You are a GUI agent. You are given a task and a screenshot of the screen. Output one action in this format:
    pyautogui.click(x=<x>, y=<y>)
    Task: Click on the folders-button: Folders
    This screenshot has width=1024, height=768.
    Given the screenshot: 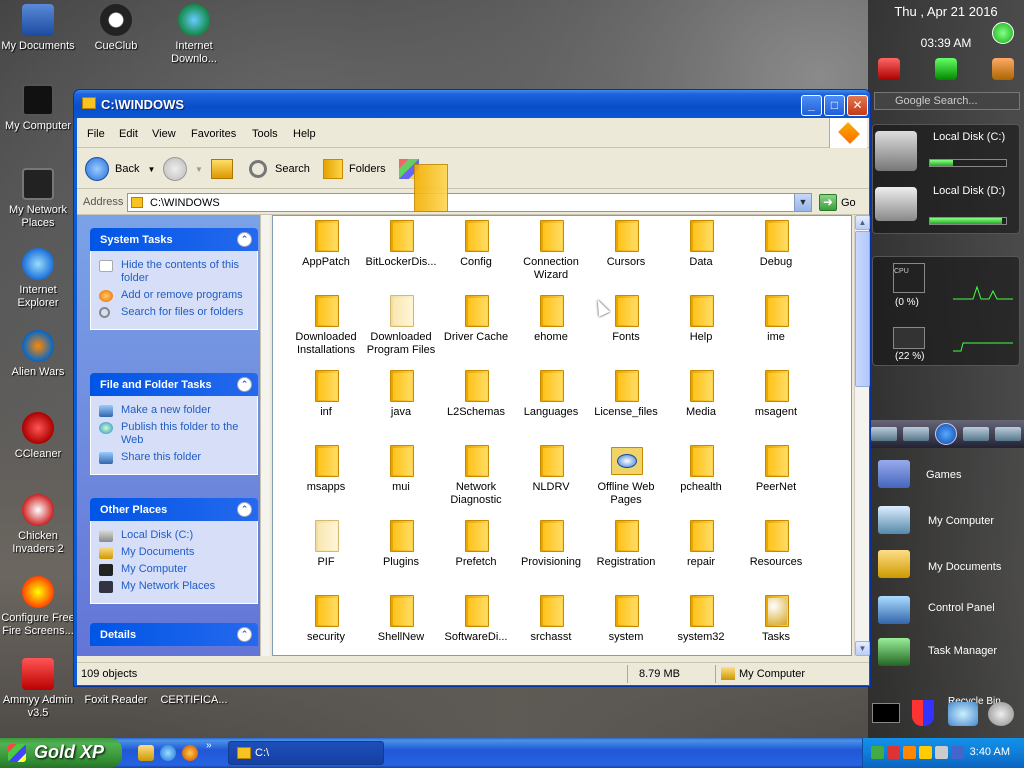 What is the action you would take?
    pyautogui.click(x=354, y=169)
    